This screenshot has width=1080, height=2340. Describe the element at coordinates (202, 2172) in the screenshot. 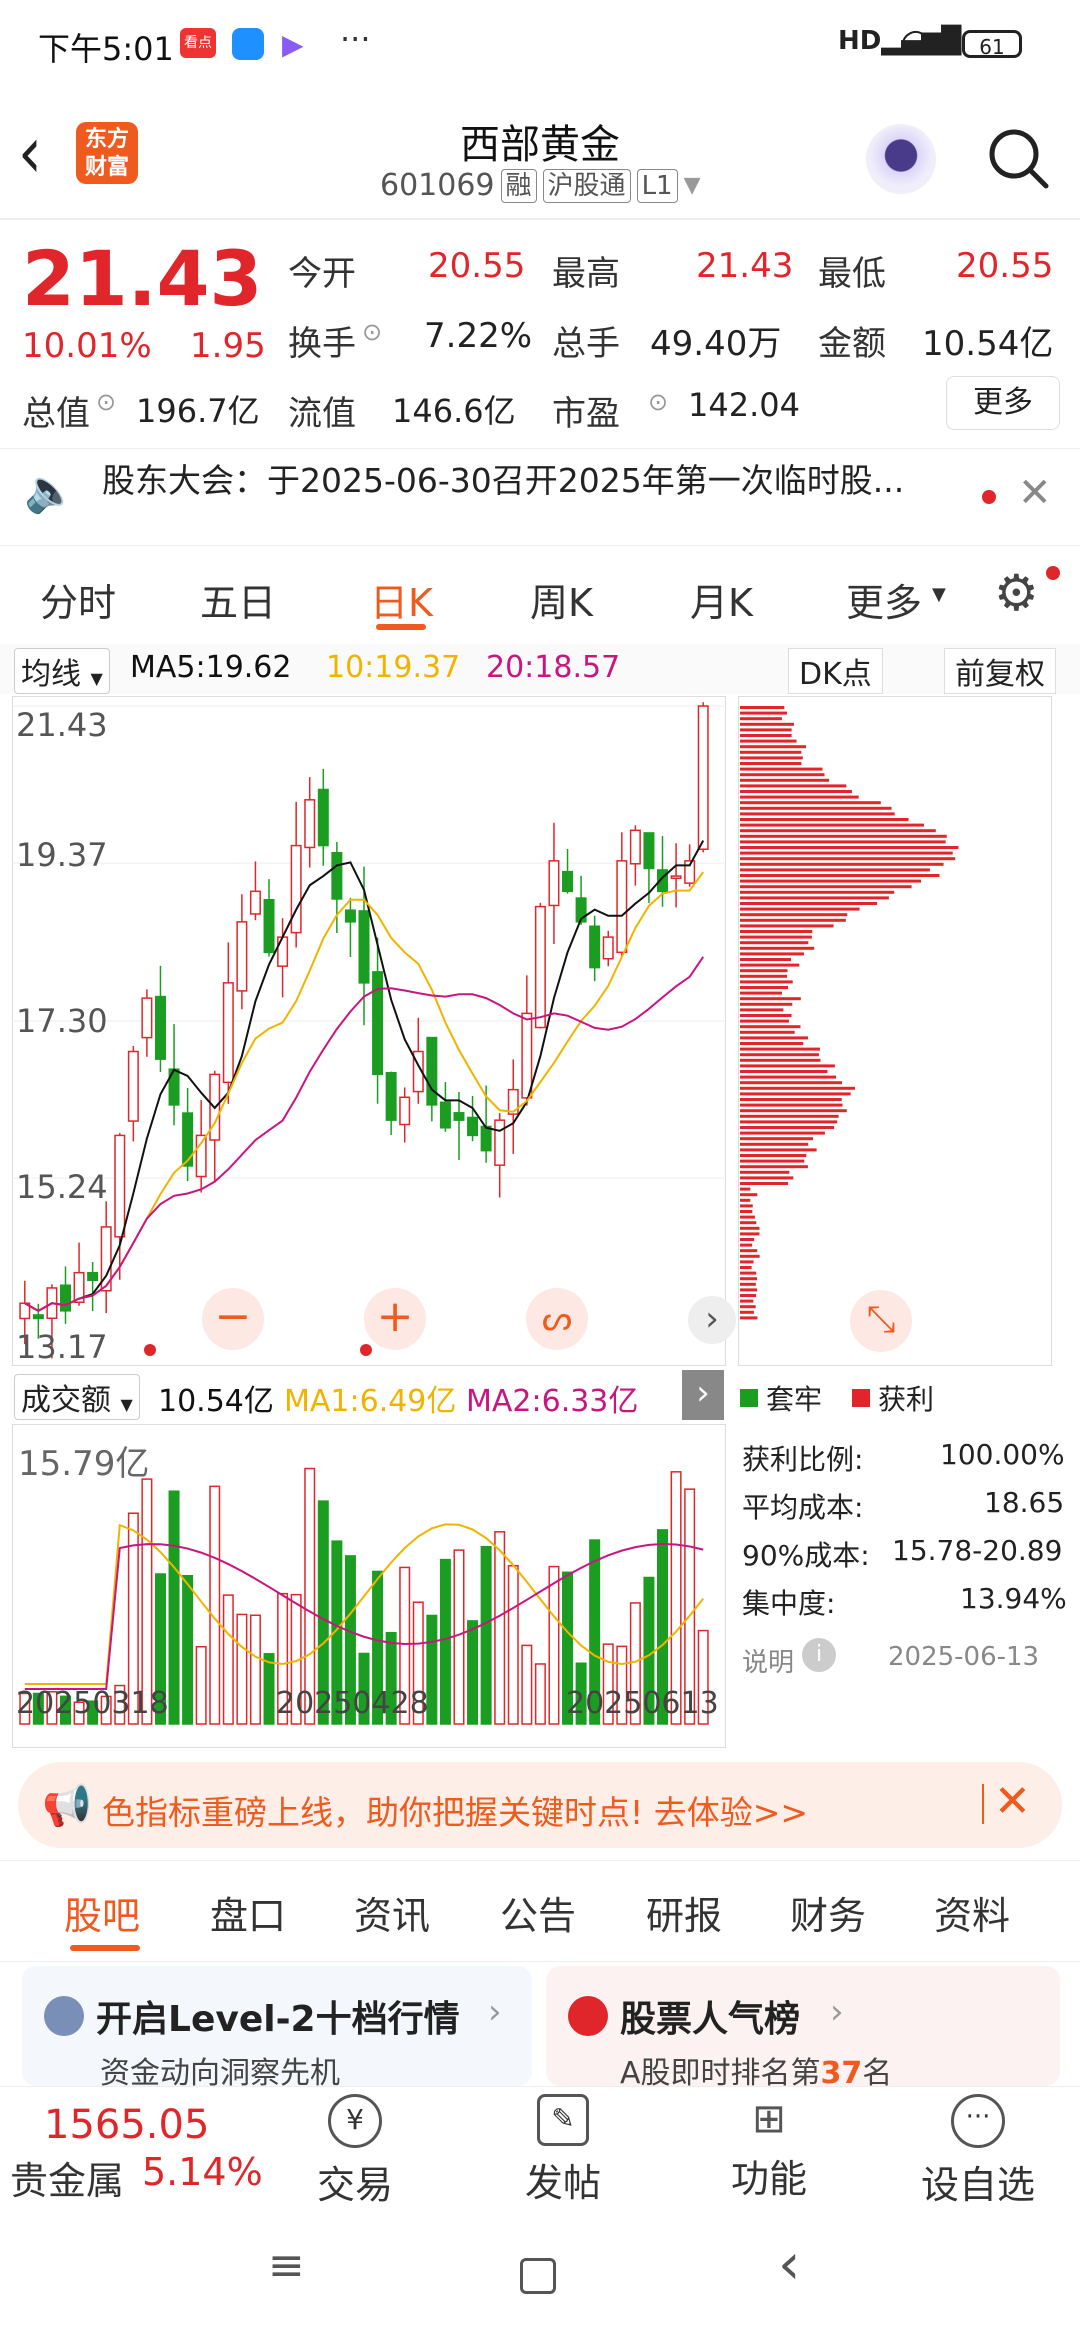

I see `index-percent: 5.14%` at that location.